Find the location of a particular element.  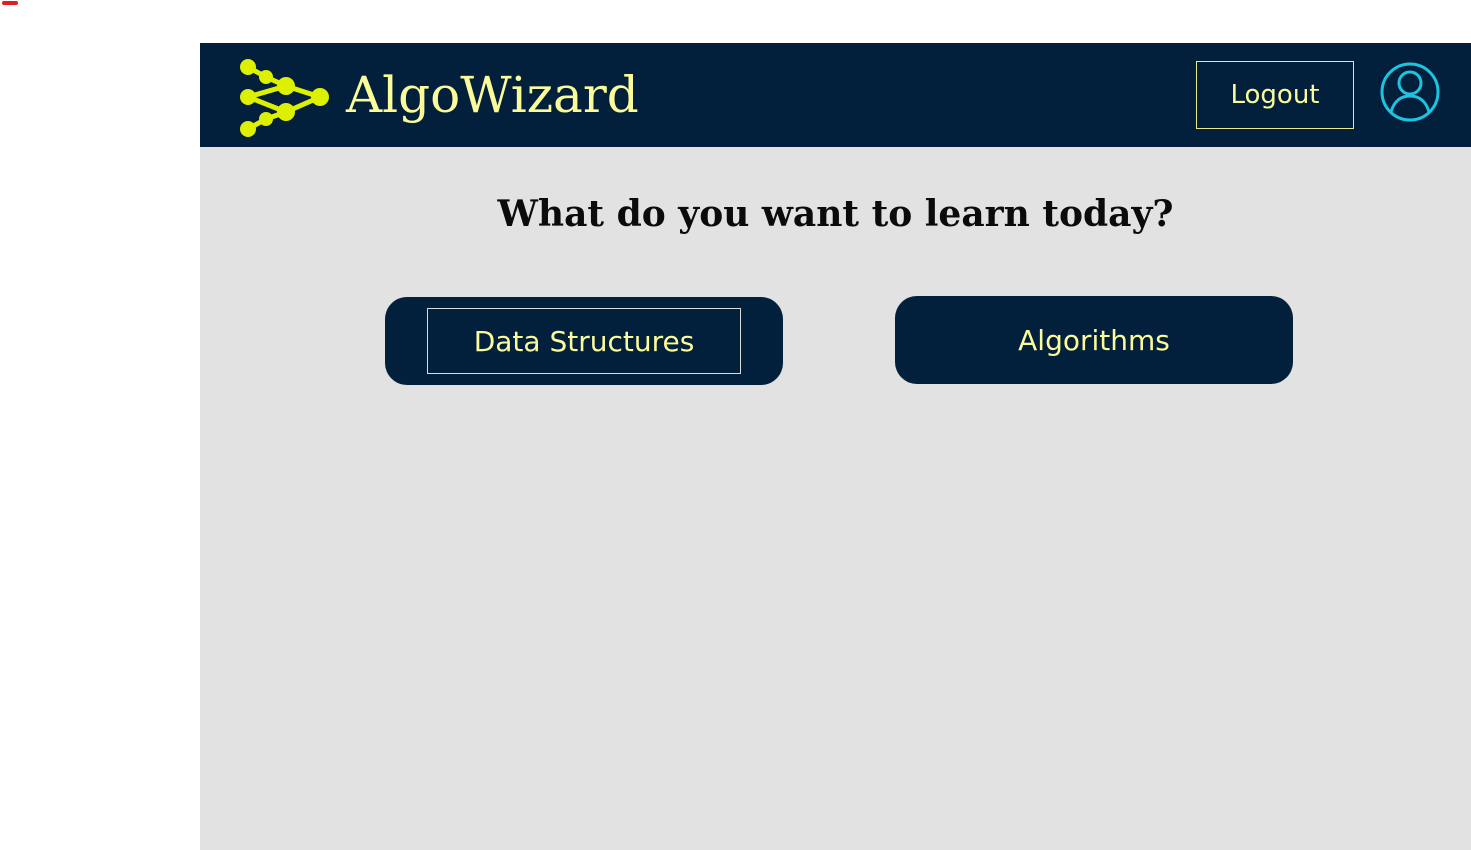

logout-button: Logout is located at coordinates (1275, 95).